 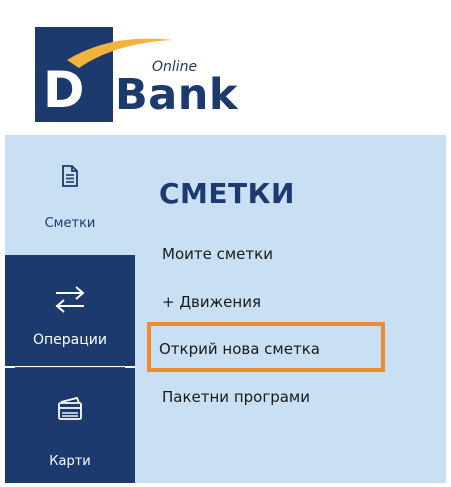 What do you see at coordinates (70, 223) in the screenshot?
I see `rail-item-label: Сметки` at bounding box center [70, 223].